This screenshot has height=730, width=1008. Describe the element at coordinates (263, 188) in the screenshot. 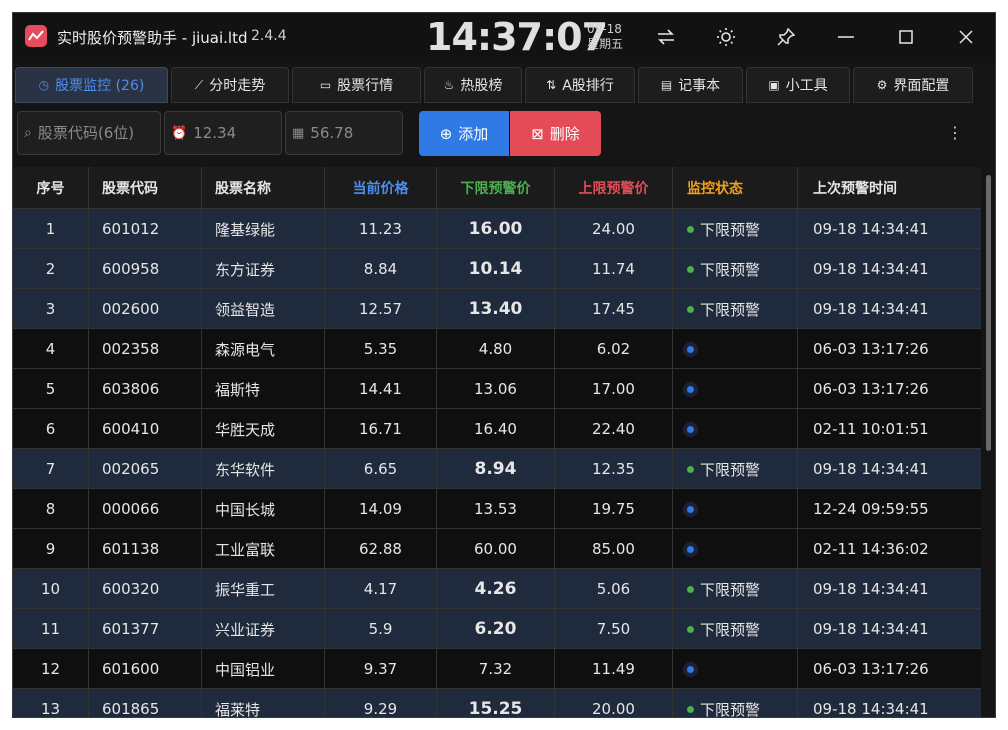

I see `header-name: 股票名称` at that location.